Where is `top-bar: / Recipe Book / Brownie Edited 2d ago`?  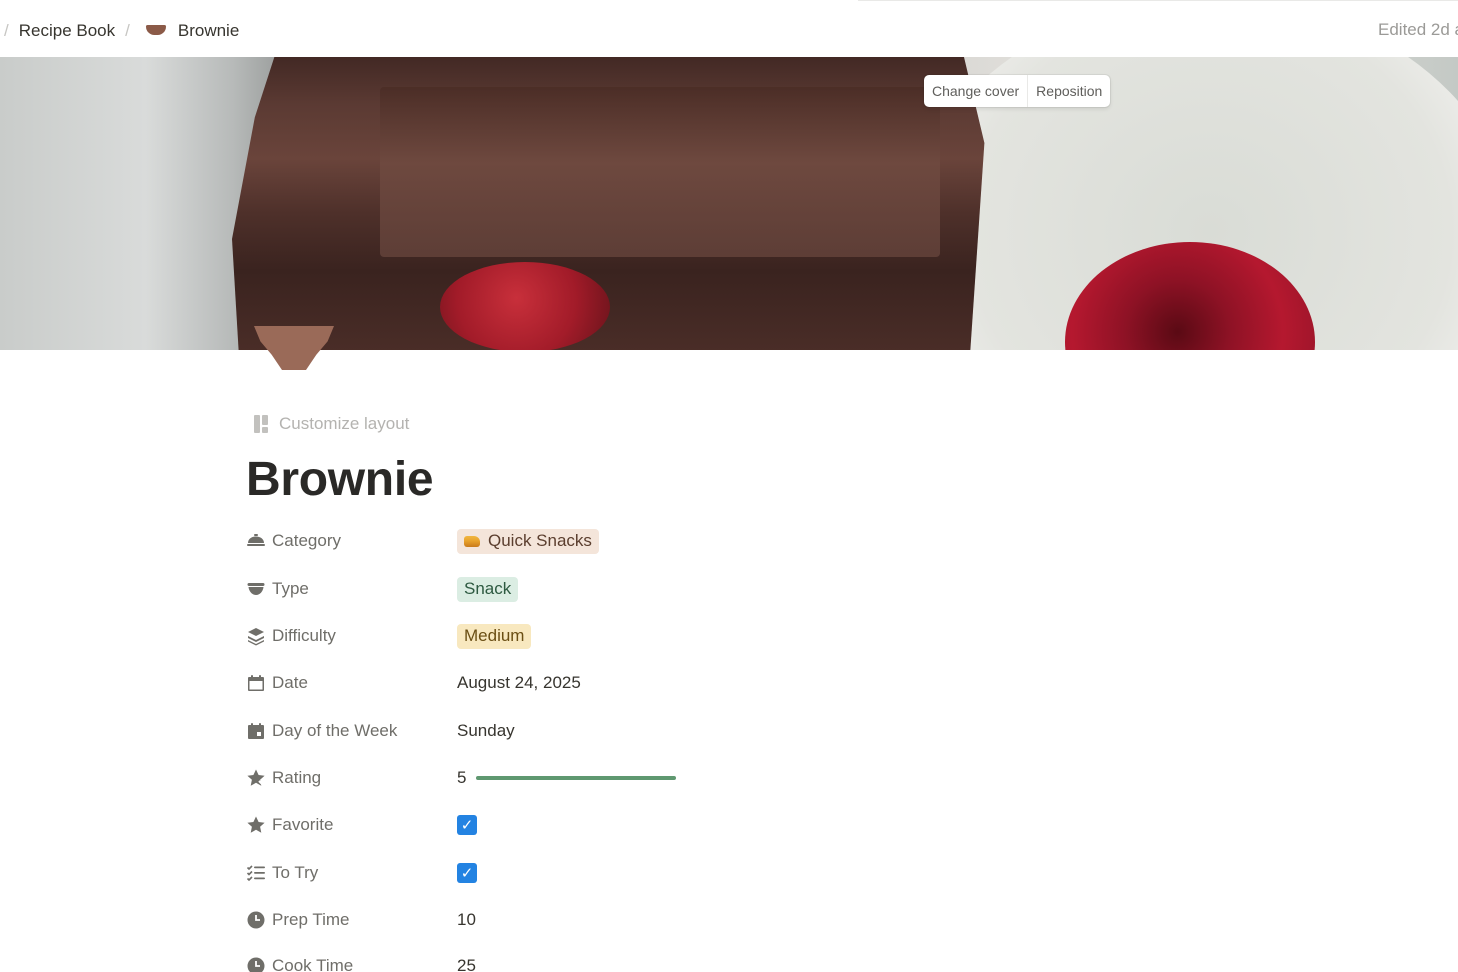
top-bar: / Recipe Book / Brownie Edited 2d ago is located at coordinates (729, 28).